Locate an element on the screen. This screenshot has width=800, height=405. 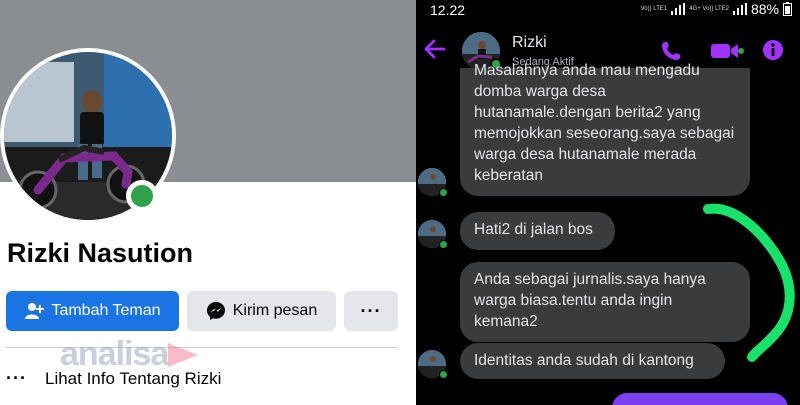
battery-level: 88% is located at coordinates (764, 9).